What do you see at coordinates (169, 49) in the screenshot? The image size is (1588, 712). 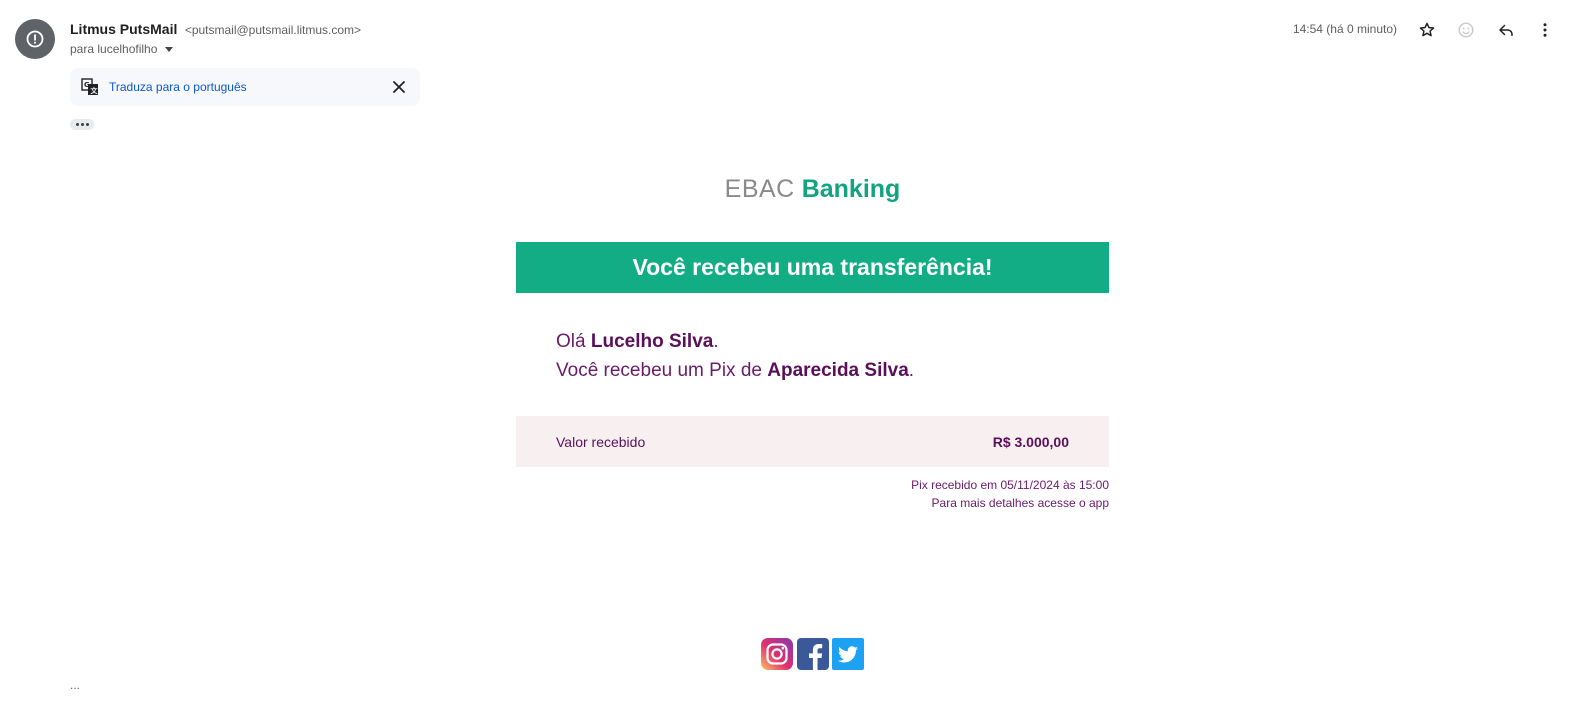 I see `caret-down-icon` at bounding box center [169, 49].